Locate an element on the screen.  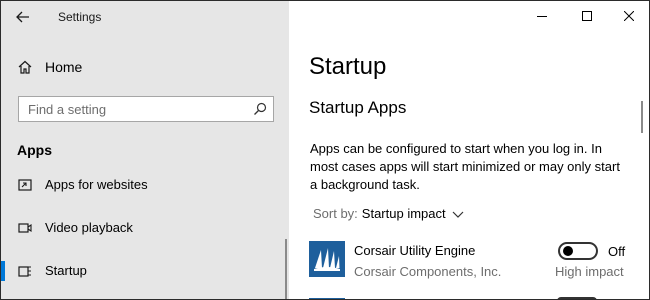
sort-by-label: Sort by: is located at coordinates (335, 213).